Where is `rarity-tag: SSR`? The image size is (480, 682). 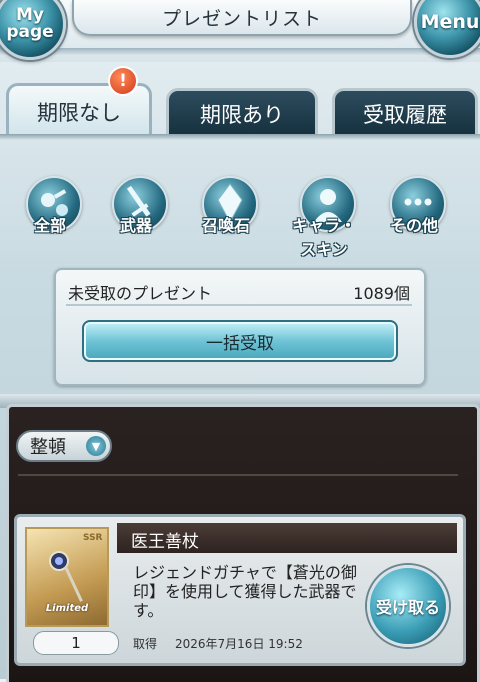 rarity-tag: SSR is located at coordinates (93, 538).